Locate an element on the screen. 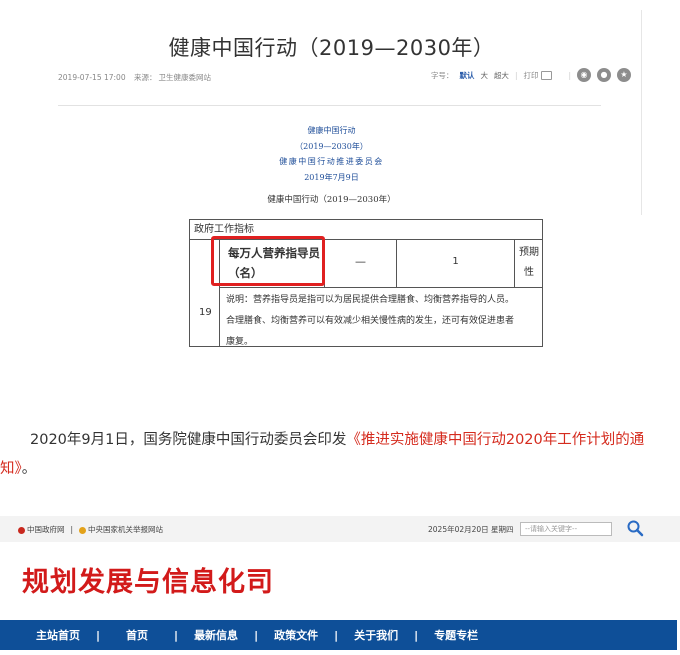 This screenshot has height=655, width=680. indicator-kind-line1: 预期 is located at coordinates (529, 252).